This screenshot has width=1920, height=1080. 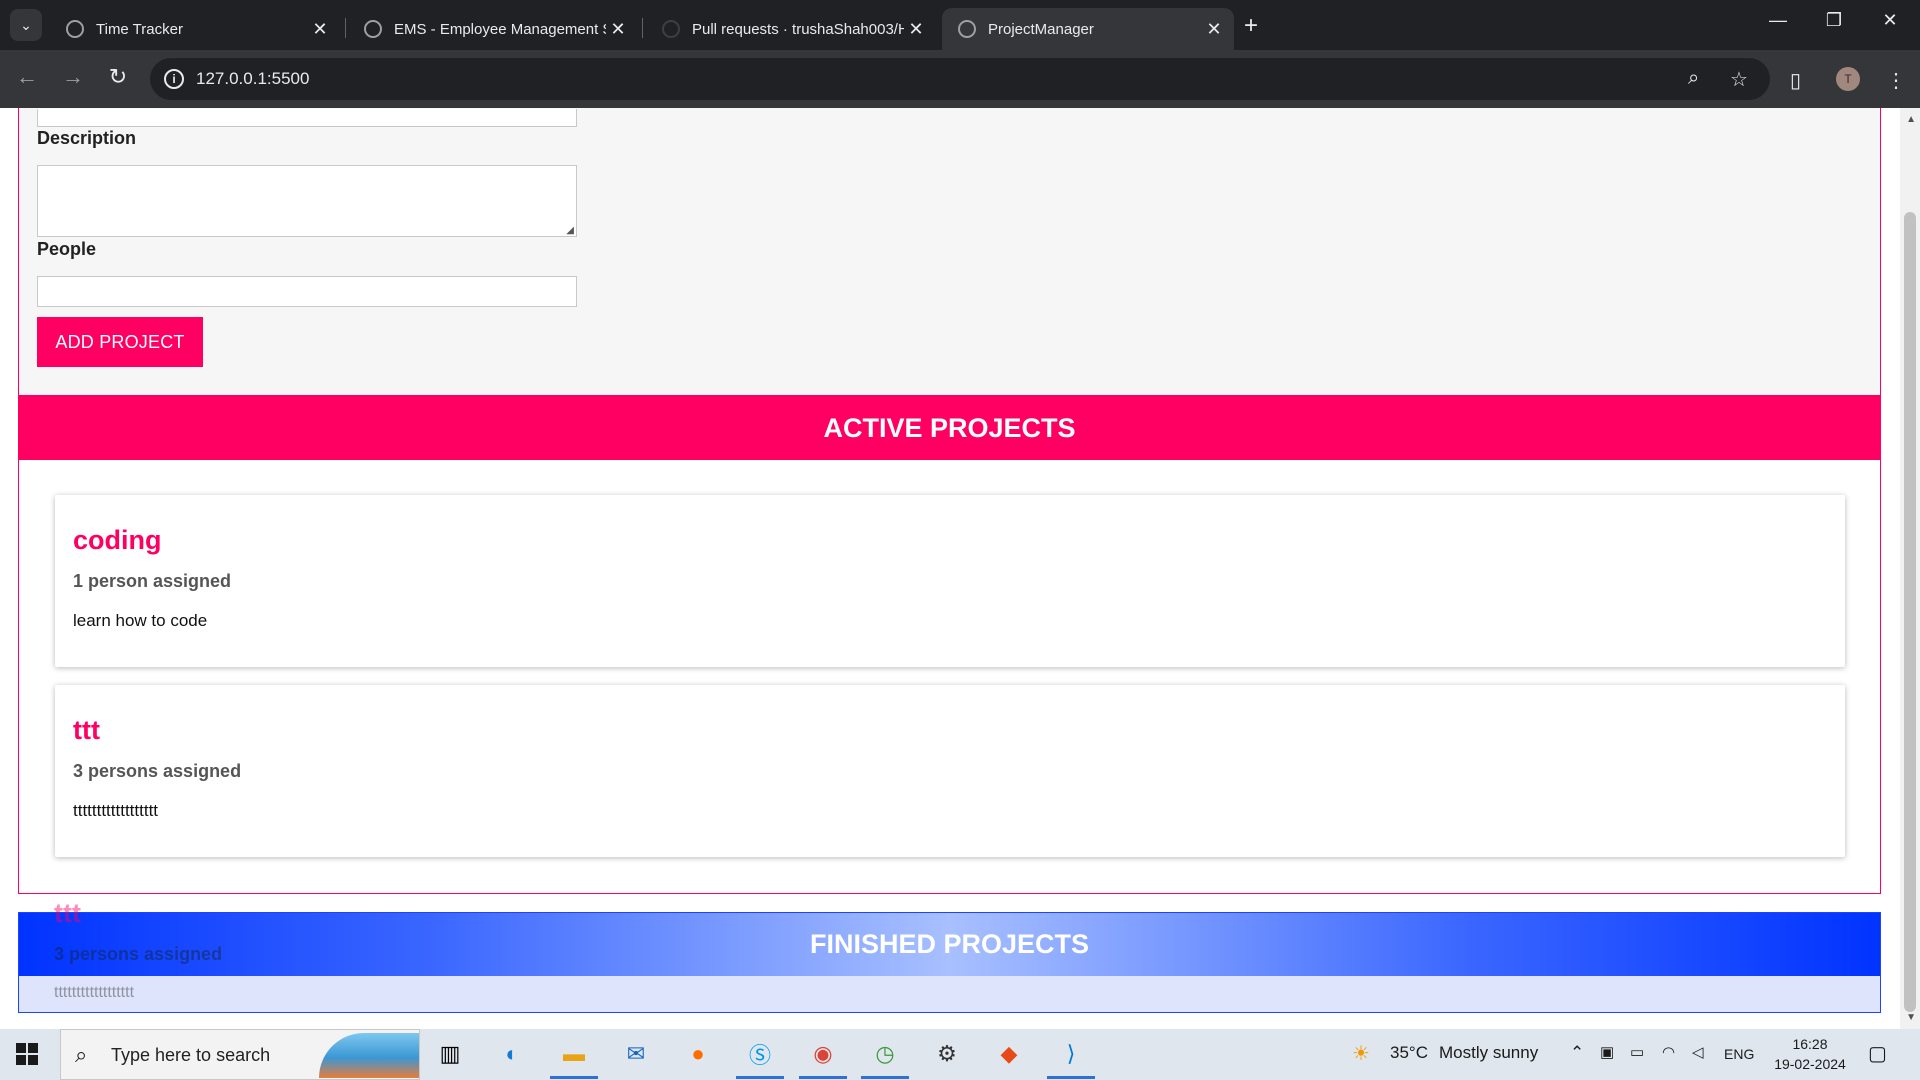 What do you see at coordinates (1361, 1053) in the screenshot?
I see `weather-icon: ☀` at bounding box center [1361, 1053].